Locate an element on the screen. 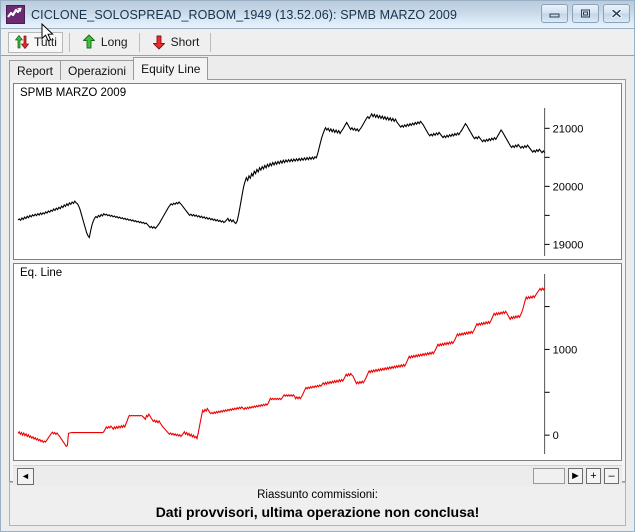 This screenshot has height=532, width=635. zoom-out-button: – is located at coordinates (611, 476).